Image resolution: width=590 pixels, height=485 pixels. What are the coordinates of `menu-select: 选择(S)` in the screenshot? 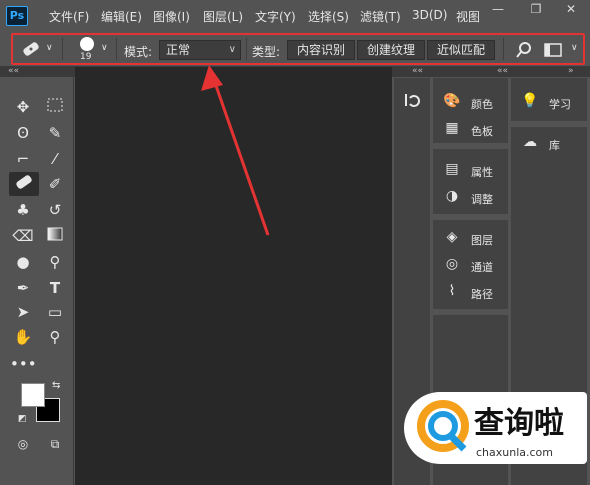 It's located at (328, 16).